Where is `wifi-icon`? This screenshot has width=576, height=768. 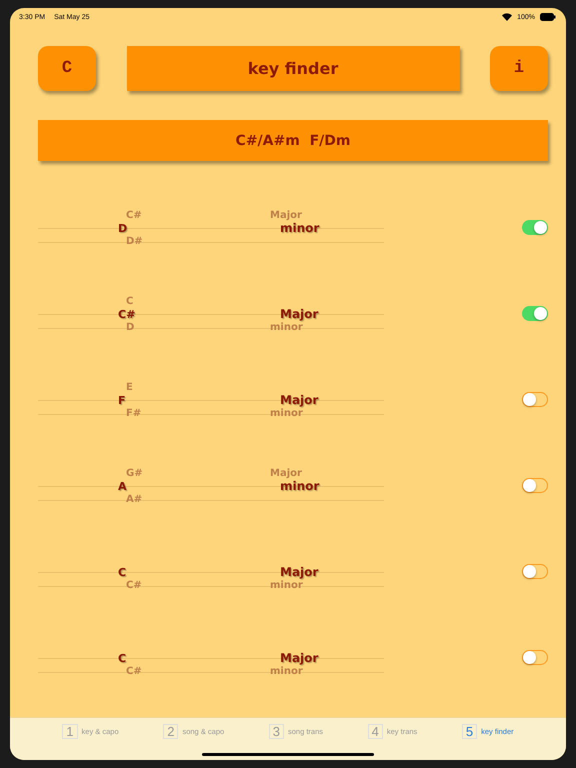 wifi-icon is located at coordinates (507, 17).